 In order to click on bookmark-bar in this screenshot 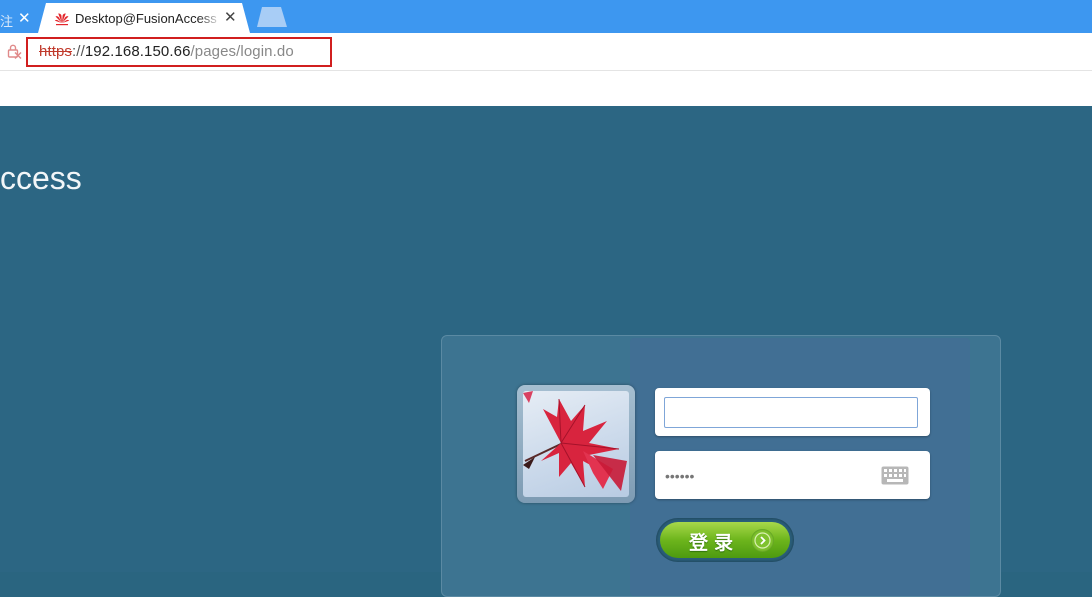, I will do `click(546, 88)`.